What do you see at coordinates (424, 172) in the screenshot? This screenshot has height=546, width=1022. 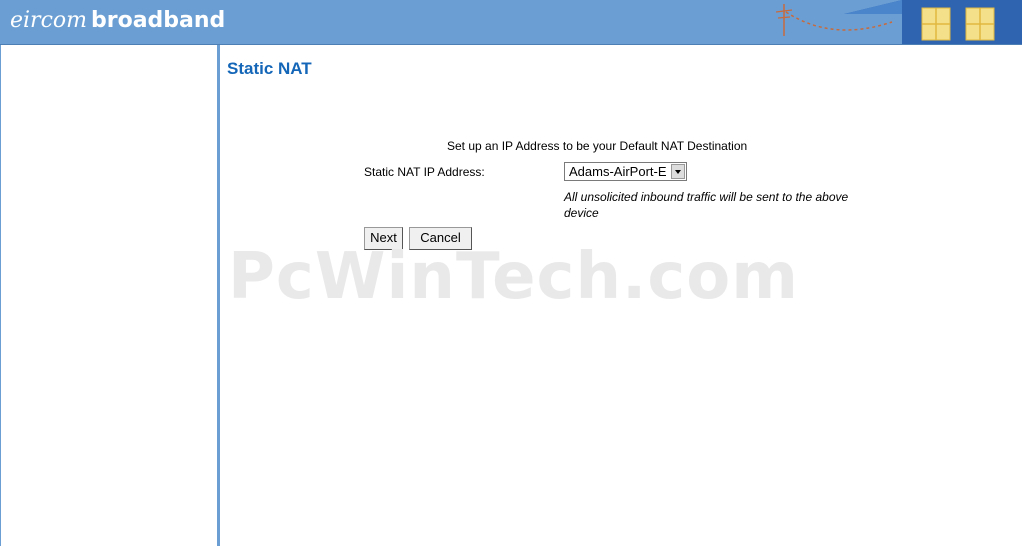 I see `static-nat-ip-label: Static NAT IP Address:` at bounding box center [424, 172].